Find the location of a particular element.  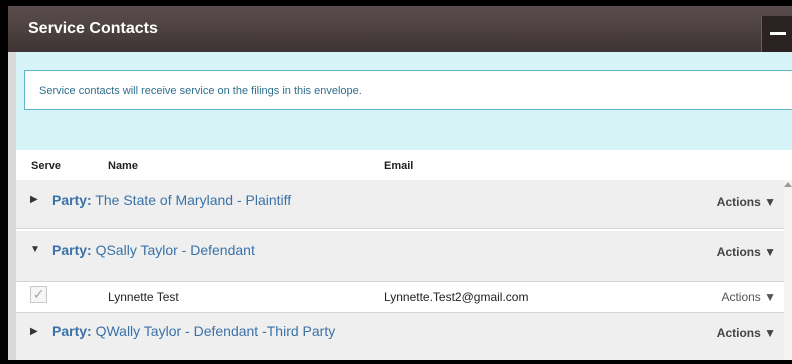

party-label: Party: QSally Taylor - Defendant is located at coordinates (153, 250).